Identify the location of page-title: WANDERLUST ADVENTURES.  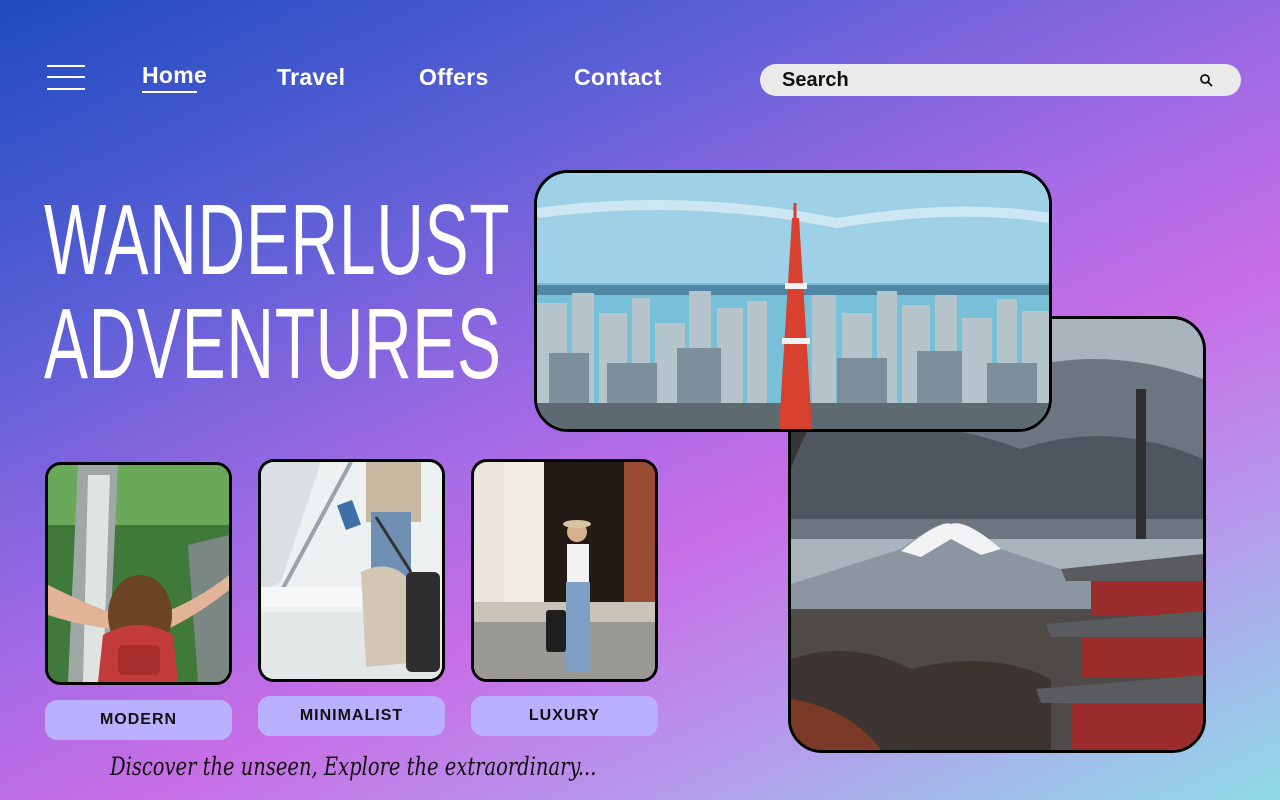
(277, 292).